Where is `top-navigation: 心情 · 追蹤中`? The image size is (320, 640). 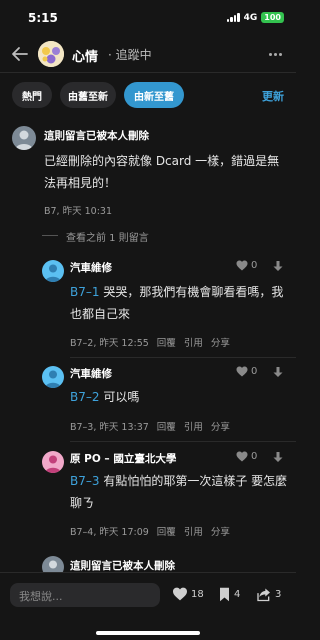 top-navigation: 心情 · 追蹤中 is located at coordinates (148, 54).